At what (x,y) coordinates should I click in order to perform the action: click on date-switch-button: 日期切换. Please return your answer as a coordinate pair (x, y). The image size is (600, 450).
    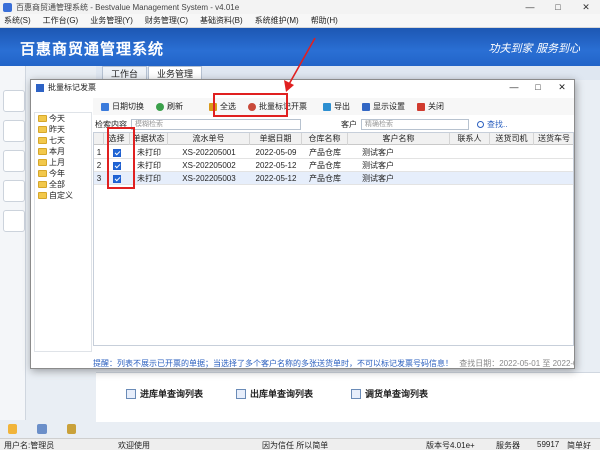
    Looking at the image, I should click on (122, 106).